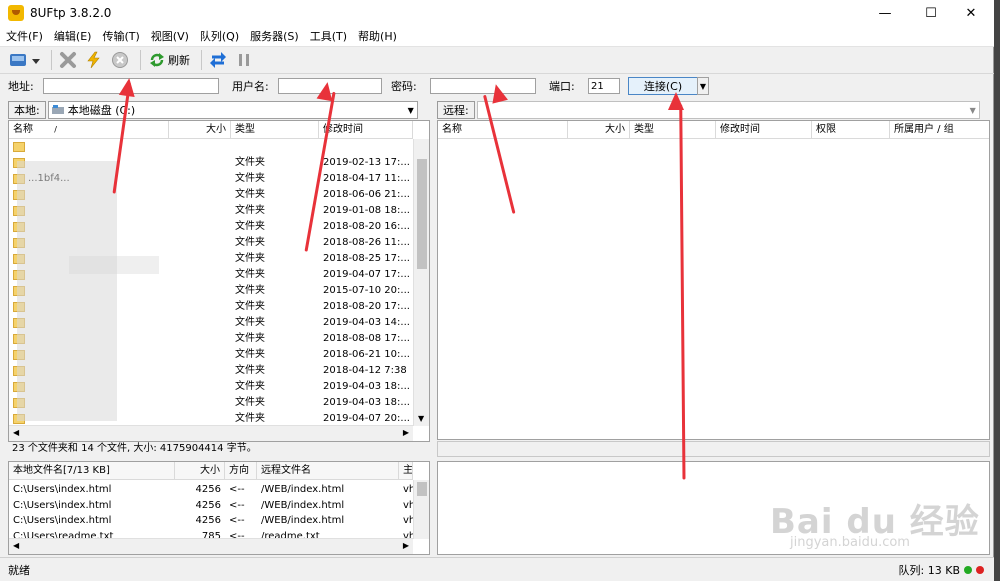 Image resolution: width=1000 pixels, height=581 pixels. I want to click on connect-dropdown-button: ▼, so click(703, 86).